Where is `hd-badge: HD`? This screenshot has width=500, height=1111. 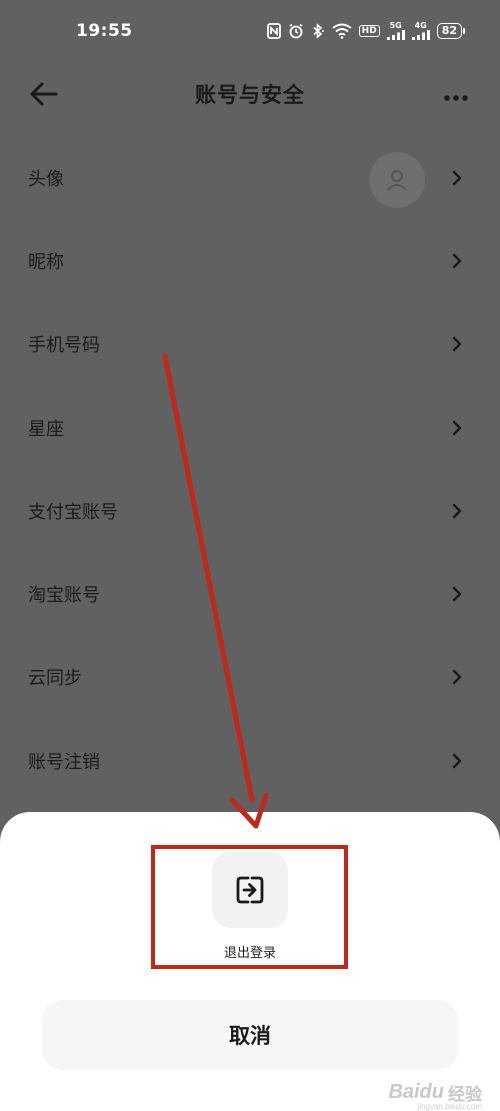 hd-badge: HD is located at coordinates (369, 31).